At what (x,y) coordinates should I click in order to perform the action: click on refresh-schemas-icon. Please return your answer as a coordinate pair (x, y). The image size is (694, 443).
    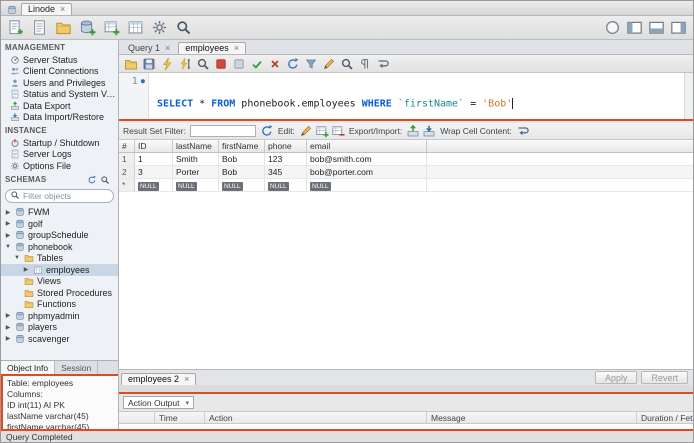
    Looking at the image, I should click on (92, 180).